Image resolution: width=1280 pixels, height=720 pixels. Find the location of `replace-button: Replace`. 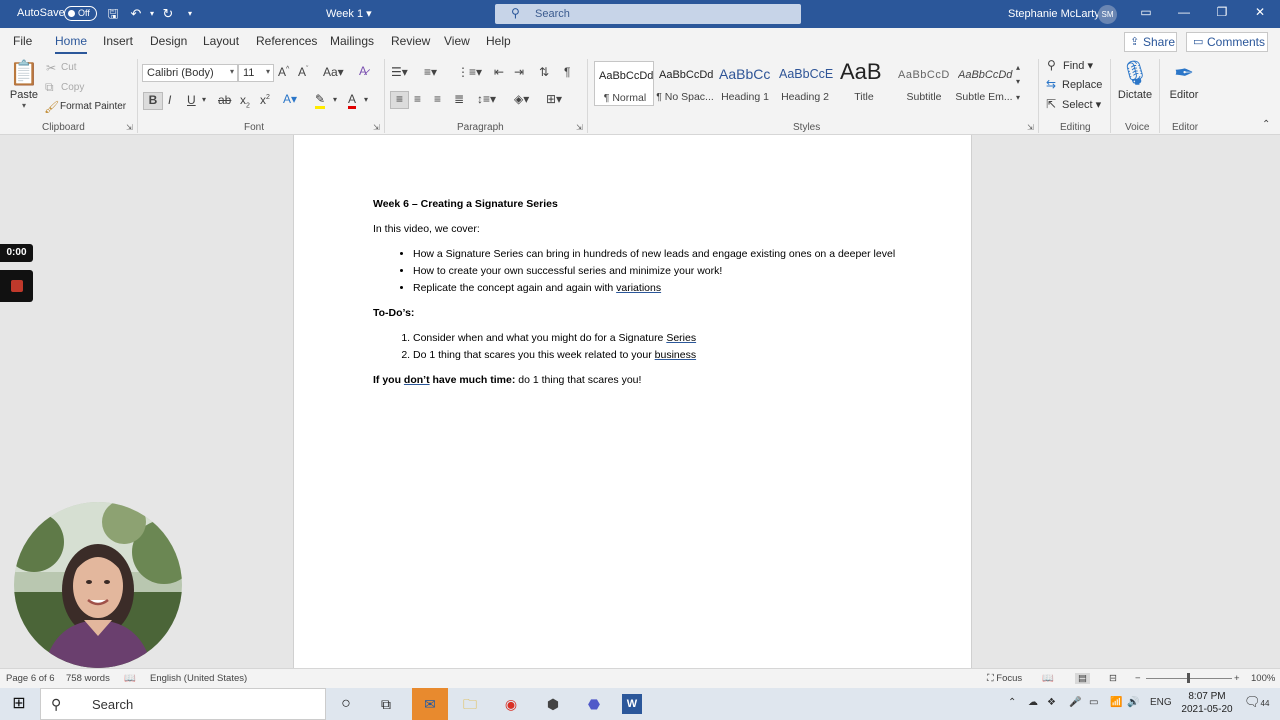

replace-button: Replace is located at coordinates (1082, 85).